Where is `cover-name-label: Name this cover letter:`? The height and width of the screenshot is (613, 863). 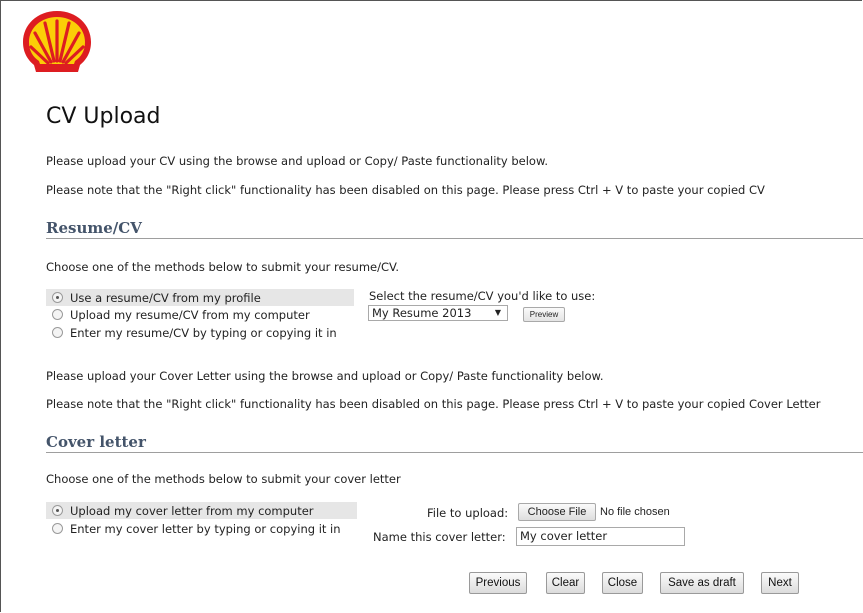 cover-name-label: Name this cover letter: is located at coordinates (439, 537).